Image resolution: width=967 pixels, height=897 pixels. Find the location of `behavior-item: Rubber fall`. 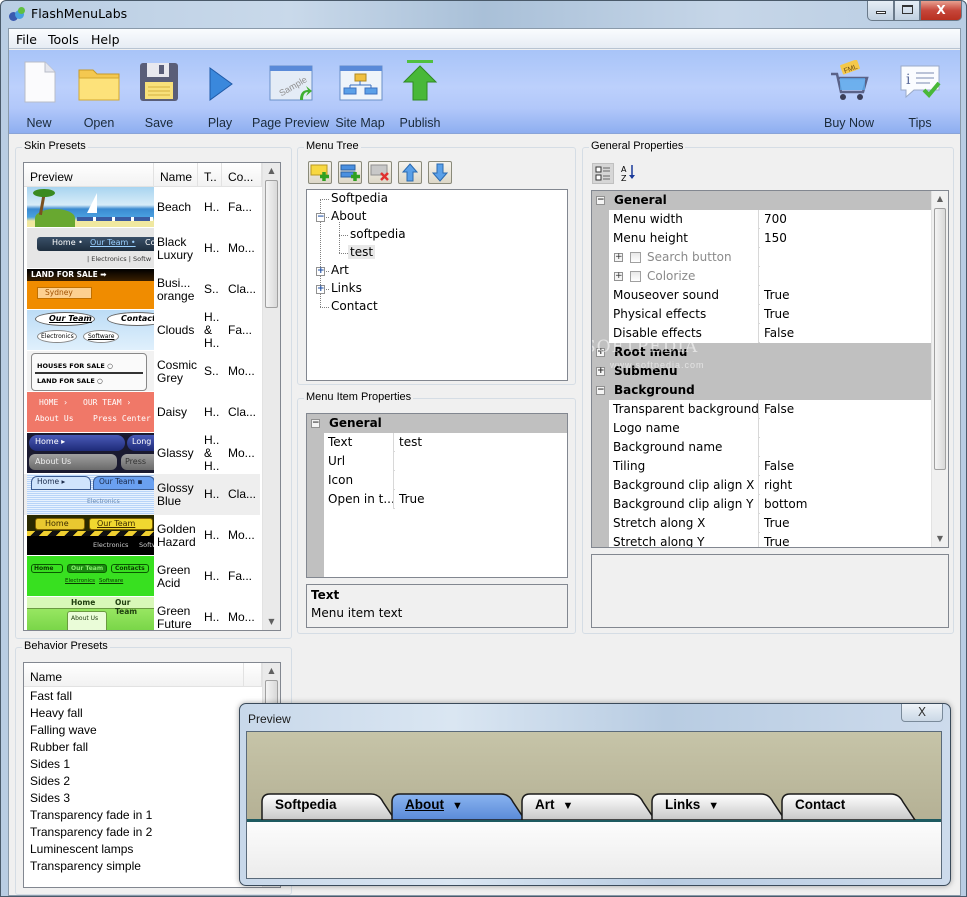

behavior-item: Rubber fall is located at coordinates (59, 747).